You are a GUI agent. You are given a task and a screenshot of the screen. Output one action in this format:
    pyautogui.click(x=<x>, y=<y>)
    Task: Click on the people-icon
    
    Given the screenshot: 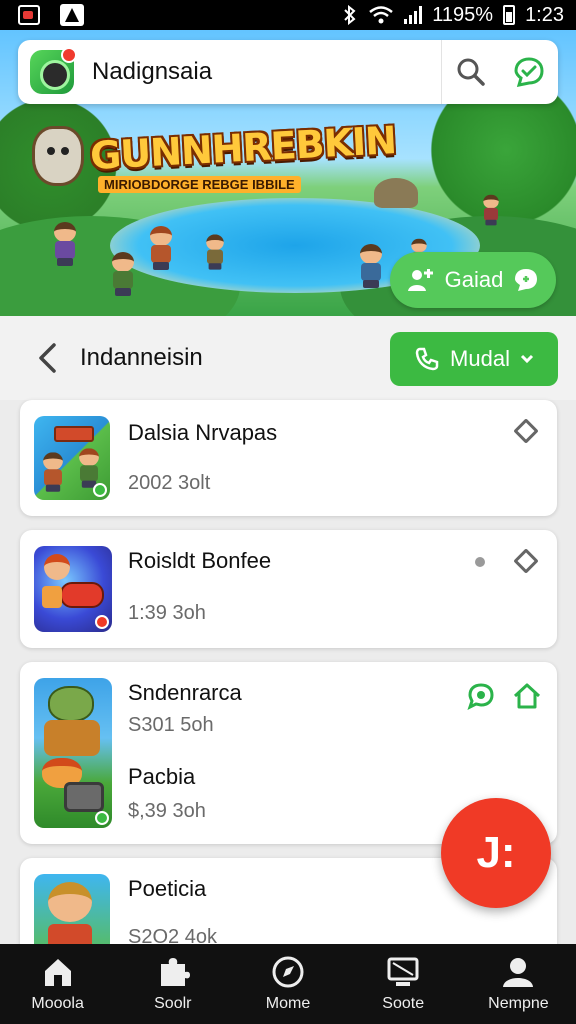 What is the action you would take?
    pyautogui.click(x=420, y=280)
    